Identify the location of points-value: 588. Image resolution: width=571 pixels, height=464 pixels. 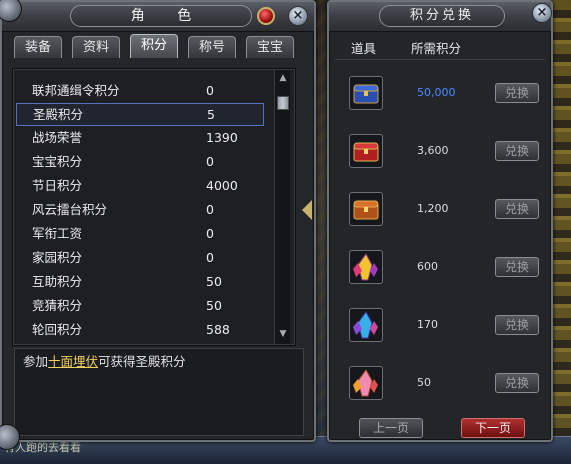
(218, 329).